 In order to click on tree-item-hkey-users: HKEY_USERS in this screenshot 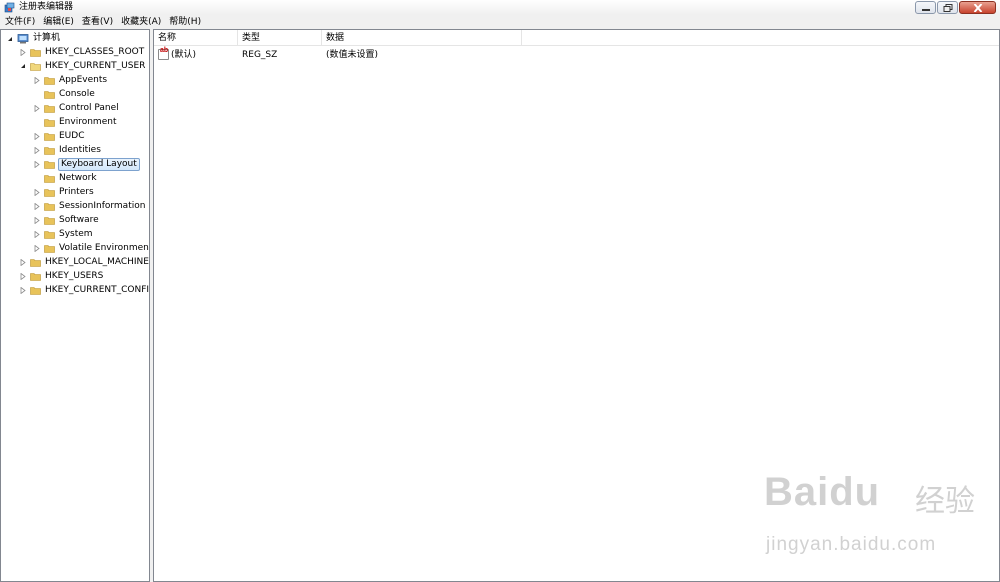, I will do `click(61, 276)`.